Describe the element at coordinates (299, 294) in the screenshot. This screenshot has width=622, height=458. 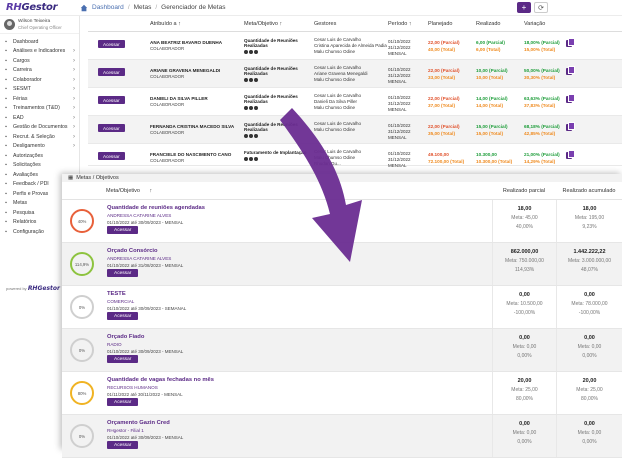
I see `goal-title: TESTE` at that location.